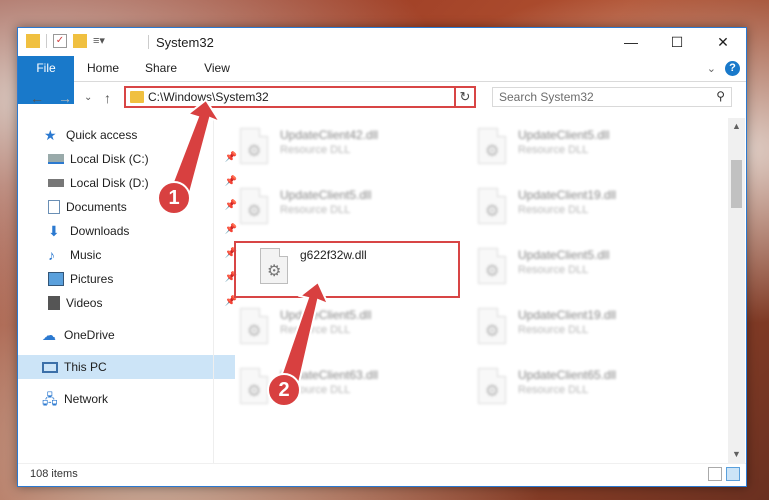 Image resolution: width=769 pixels, height=500 pixels. What do you see at coordinates (284, 390) in the screenshot?
I see `callout-2: 2` at bounding box center [284, 390].